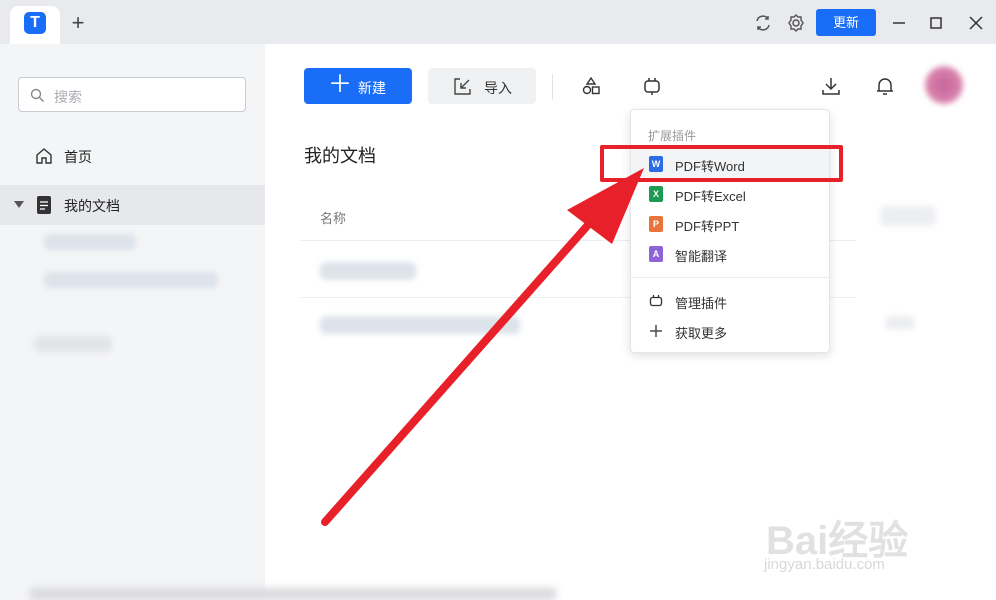 The image size is (996, 600). What do you see at coordinates (293, 594) in the screenshot?
I see `blurred-area` at bounding box center [293, 594].